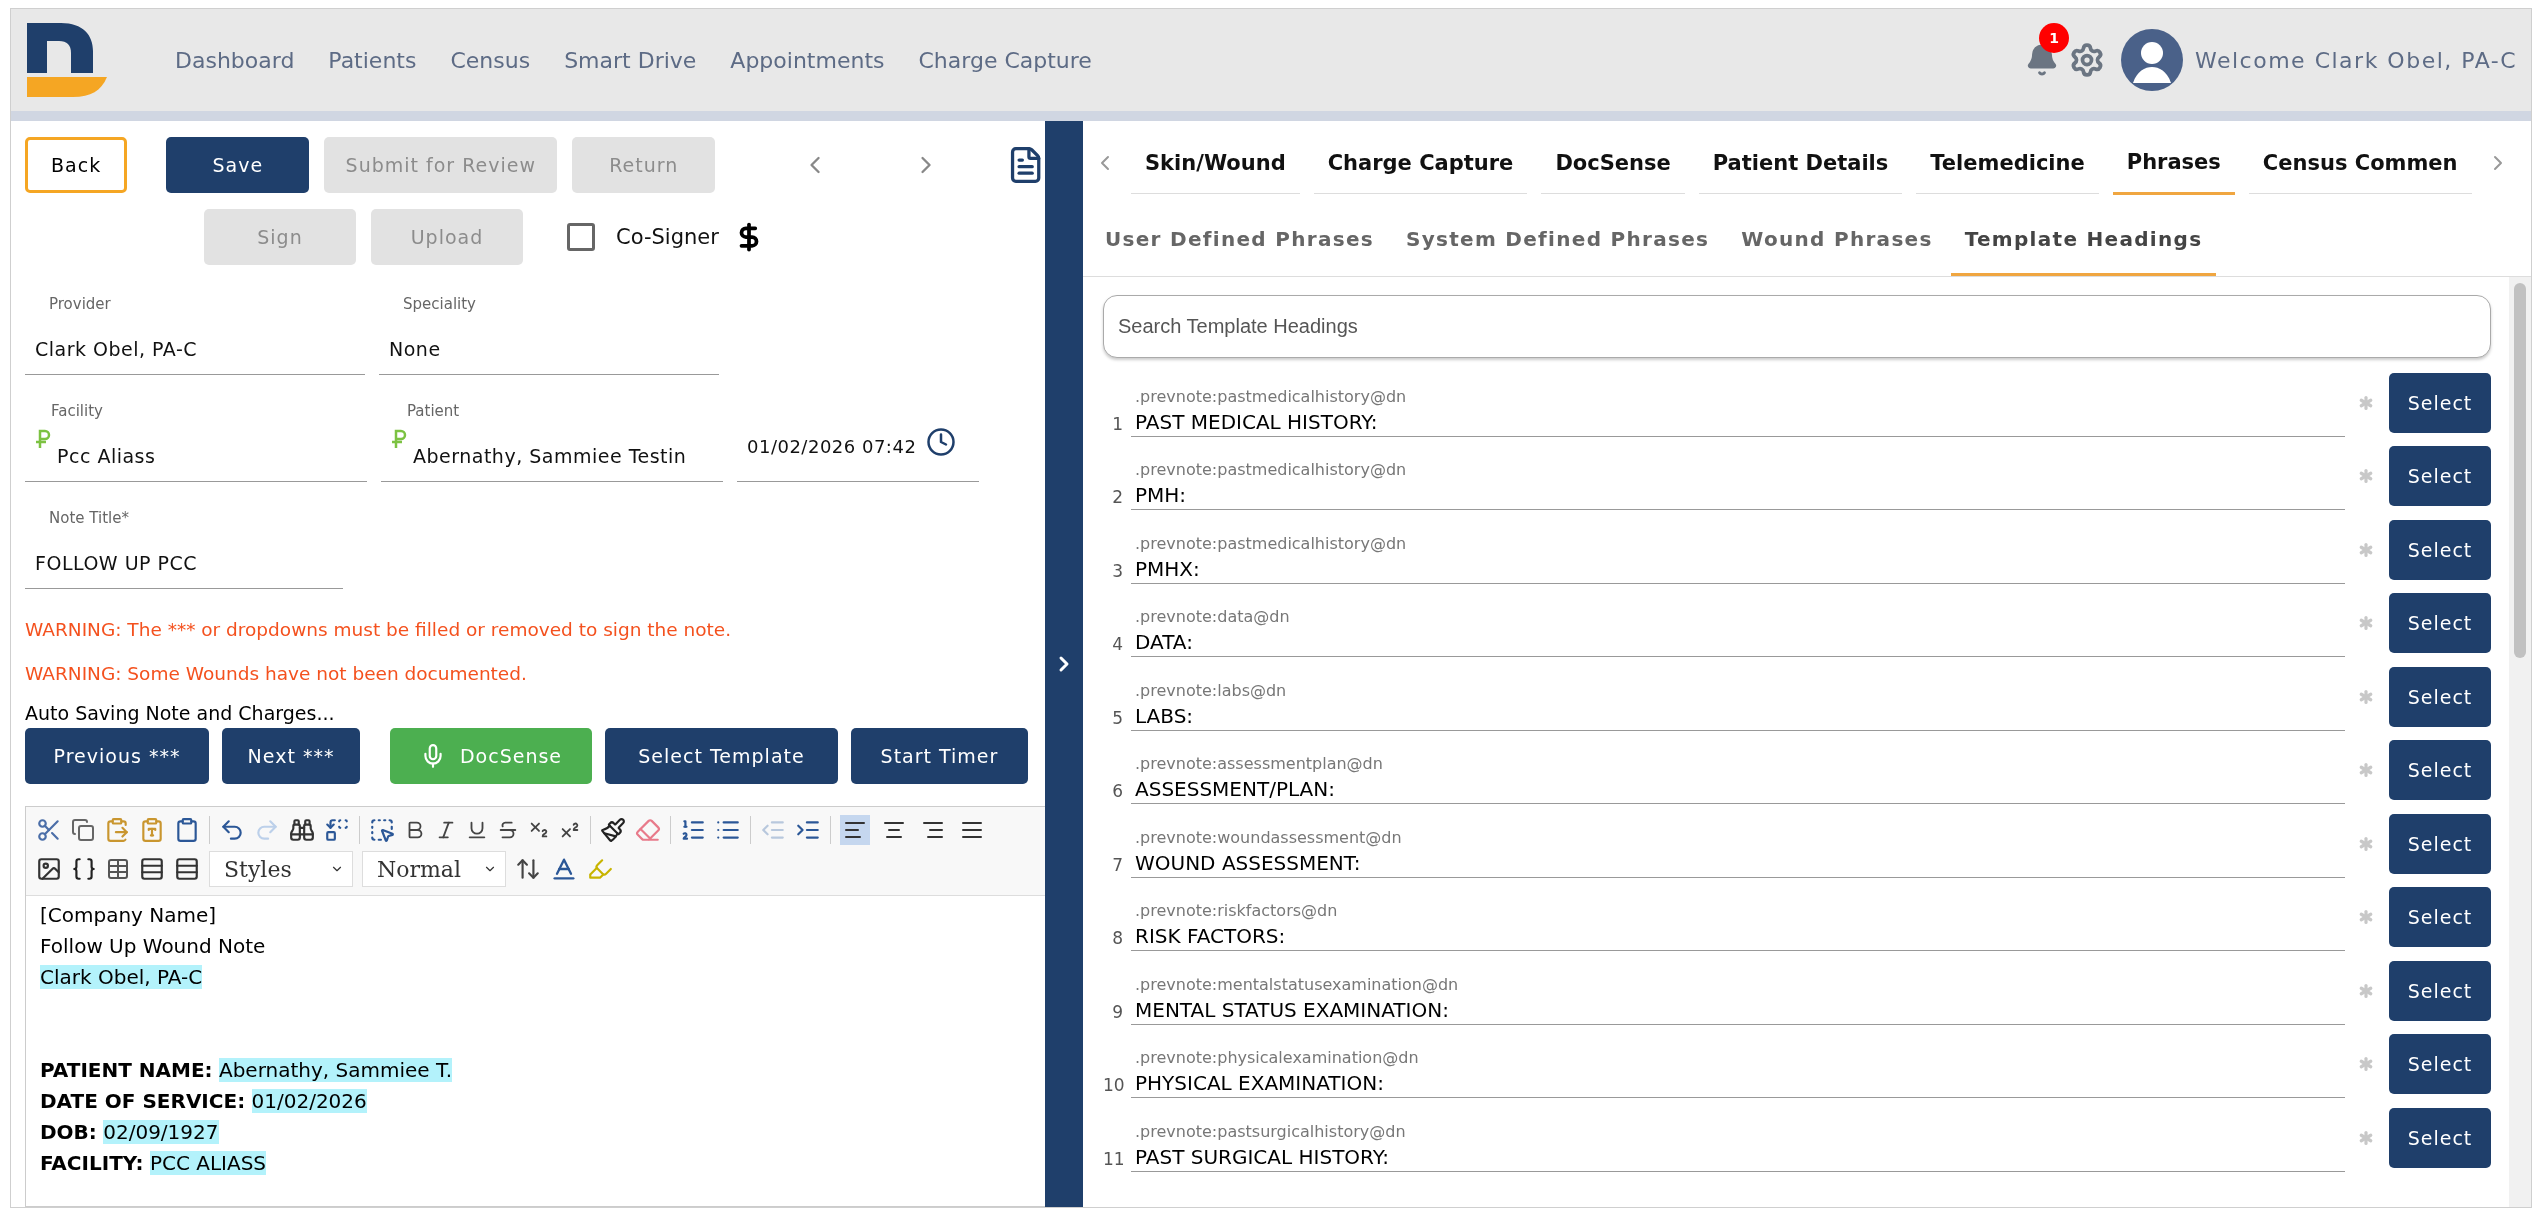 This screenshot has width=2542, height=1216. Describe the element at coordinates (76, 165) in the screenshot. I see `back-button: Back` at that location.